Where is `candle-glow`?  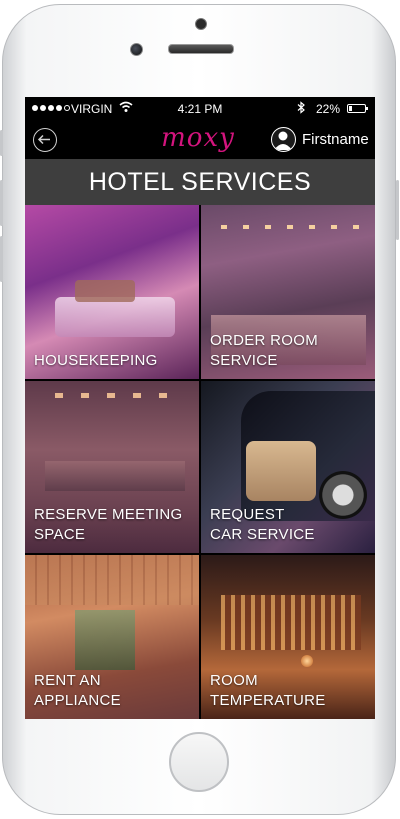 candle-glow is located at coordinates (307, 661).